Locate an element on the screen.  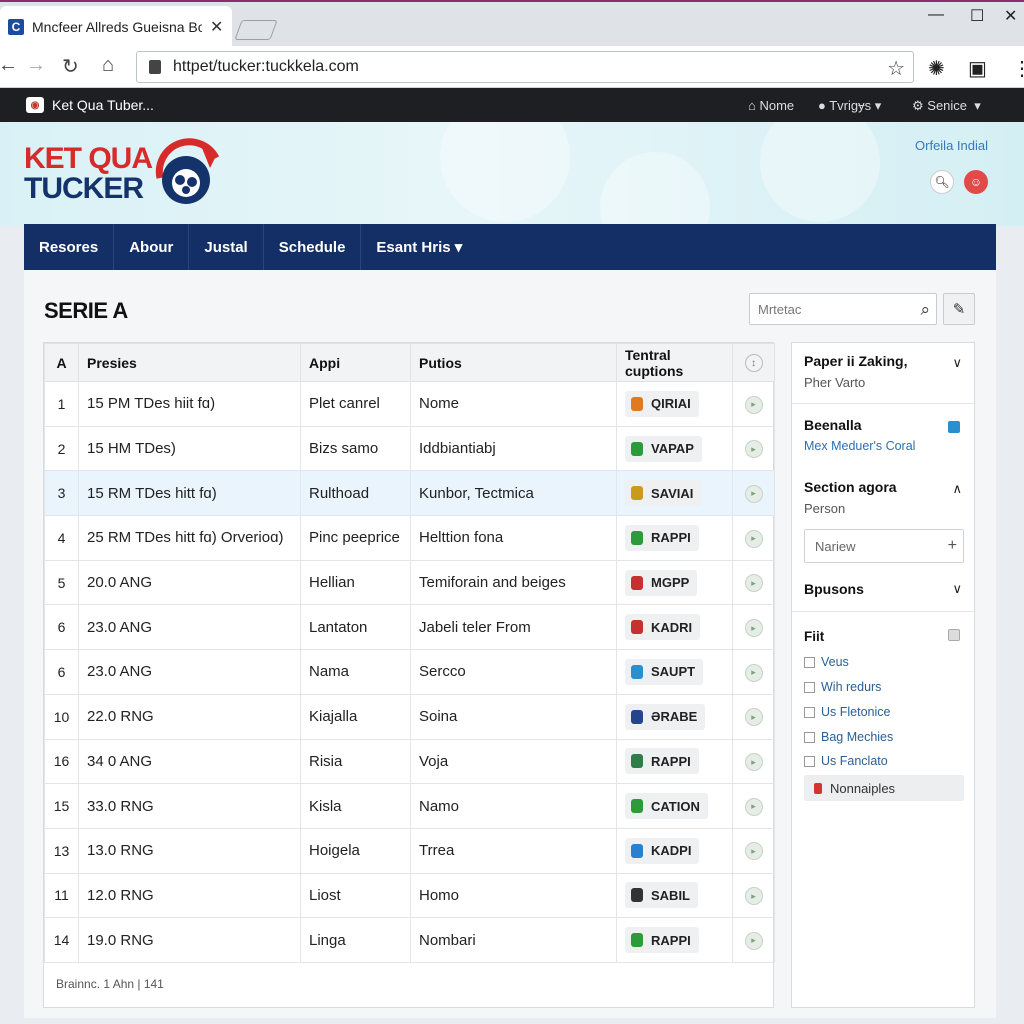
table-row: 6 23.0 ANG Nama Sercco SAUPT ▸ is located at coordinates (409, 672).